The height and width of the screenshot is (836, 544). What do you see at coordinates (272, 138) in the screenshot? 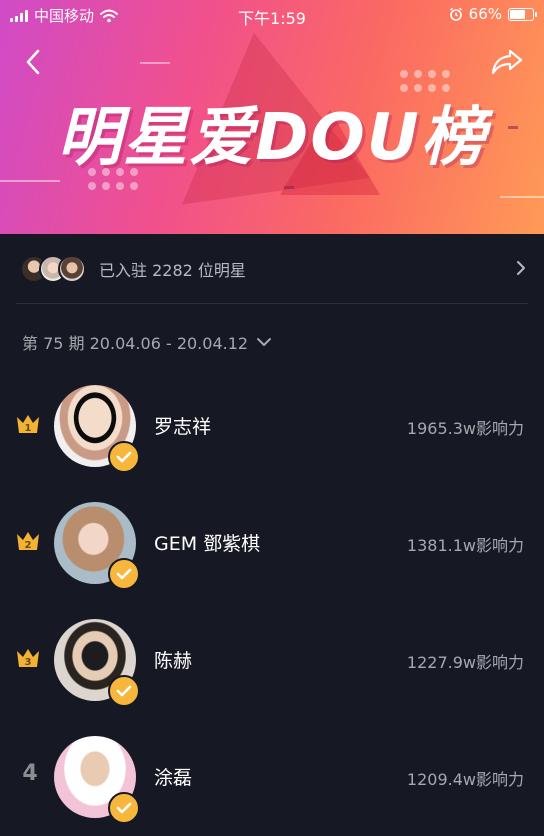
I see `page-title: 明星爱DOU榜` at bounding box center [272, 138].